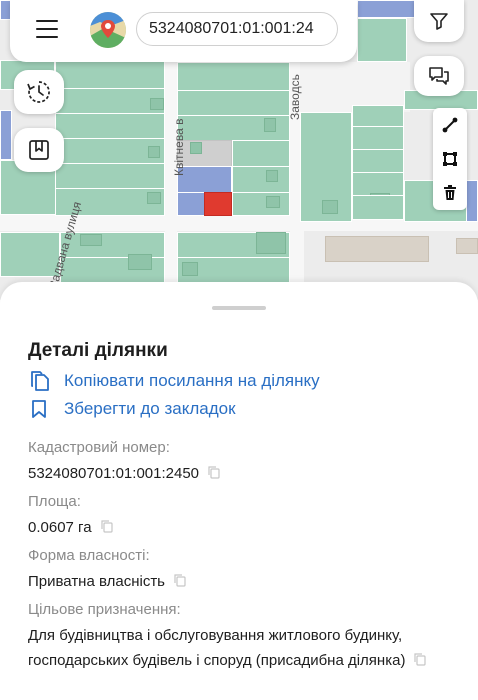 Image resolution: width=478 pixels, height=700 pixels. Describe the element at coordinates (89, 555) in the screenshot. I see `ownership-label: Форма власності:` at that location.